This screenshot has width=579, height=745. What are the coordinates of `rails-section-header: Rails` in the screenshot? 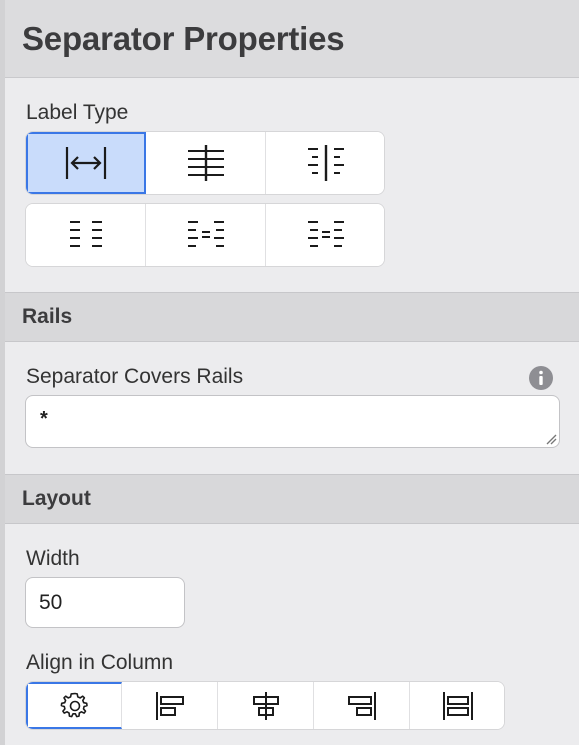 It's located at (292, 317).